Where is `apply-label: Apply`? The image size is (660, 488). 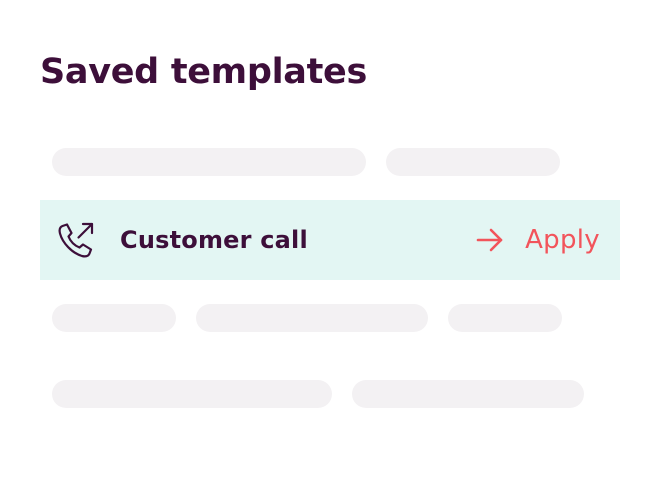 apply-label: Apply is located at coordinates (562, 240).